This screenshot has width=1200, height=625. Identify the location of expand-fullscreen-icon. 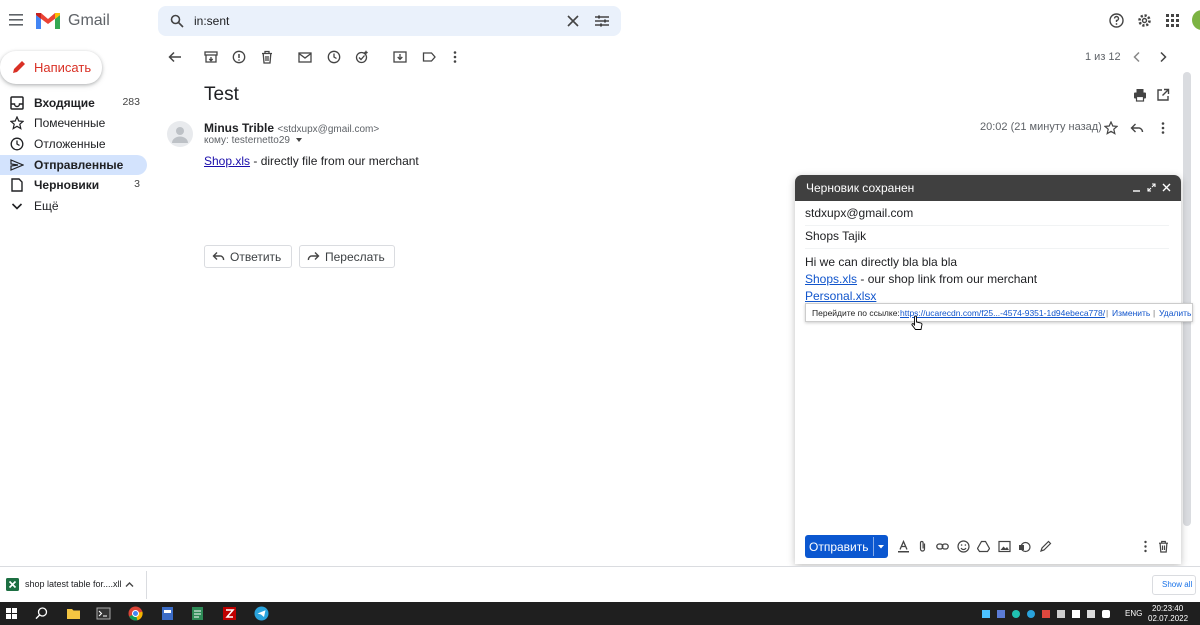
(1151, 187).